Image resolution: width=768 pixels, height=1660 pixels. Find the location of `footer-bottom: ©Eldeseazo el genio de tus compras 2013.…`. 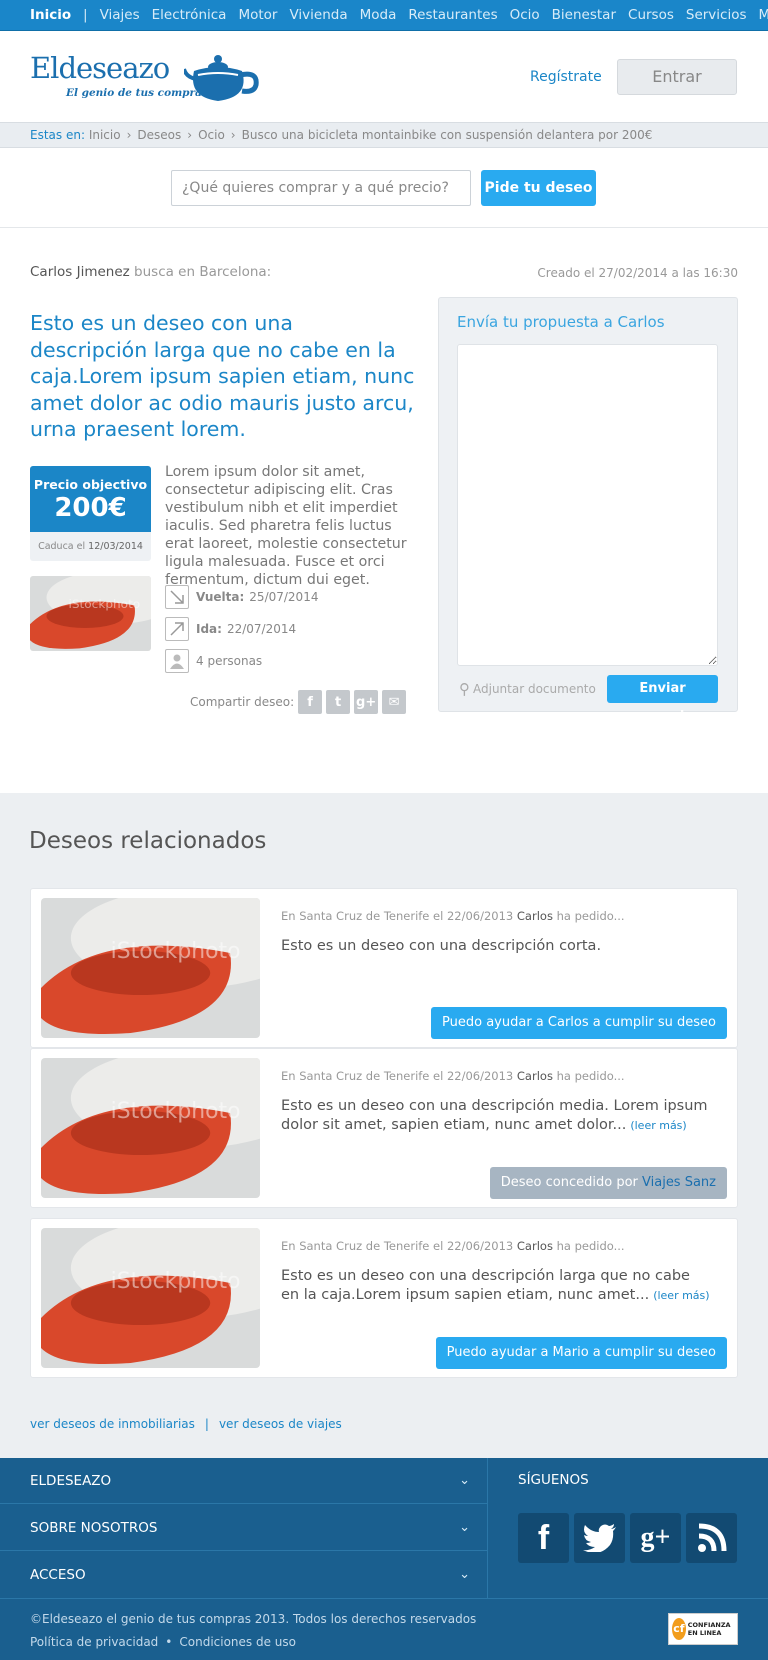

footer-bottom: ©Eldeseazo el genio de tus compras 2013.… is located at coordinates (384, 1629).